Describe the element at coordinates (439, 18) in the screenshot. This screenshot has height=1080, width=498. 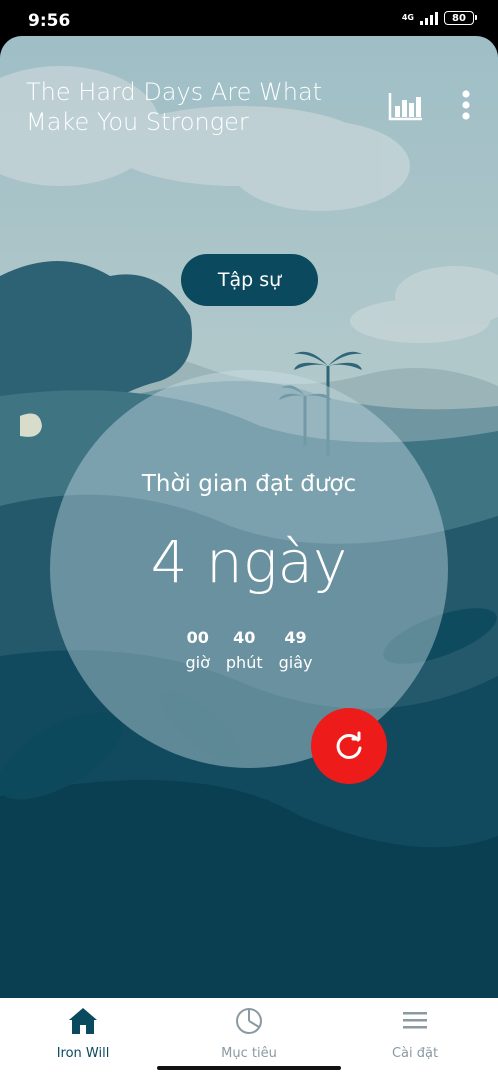
I see `status-indicators: 4G 80` at that location.